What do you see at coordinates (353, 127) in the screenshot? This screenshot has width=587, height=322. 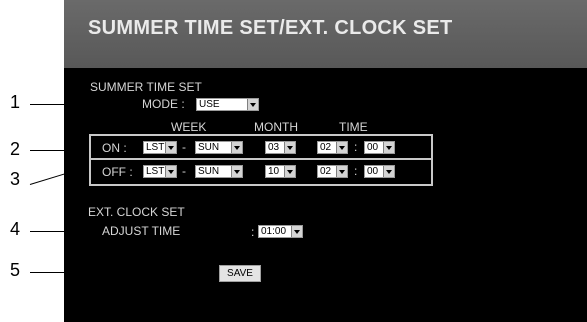 I see `col-header-time: TIME` at bounding box center [353, 127].